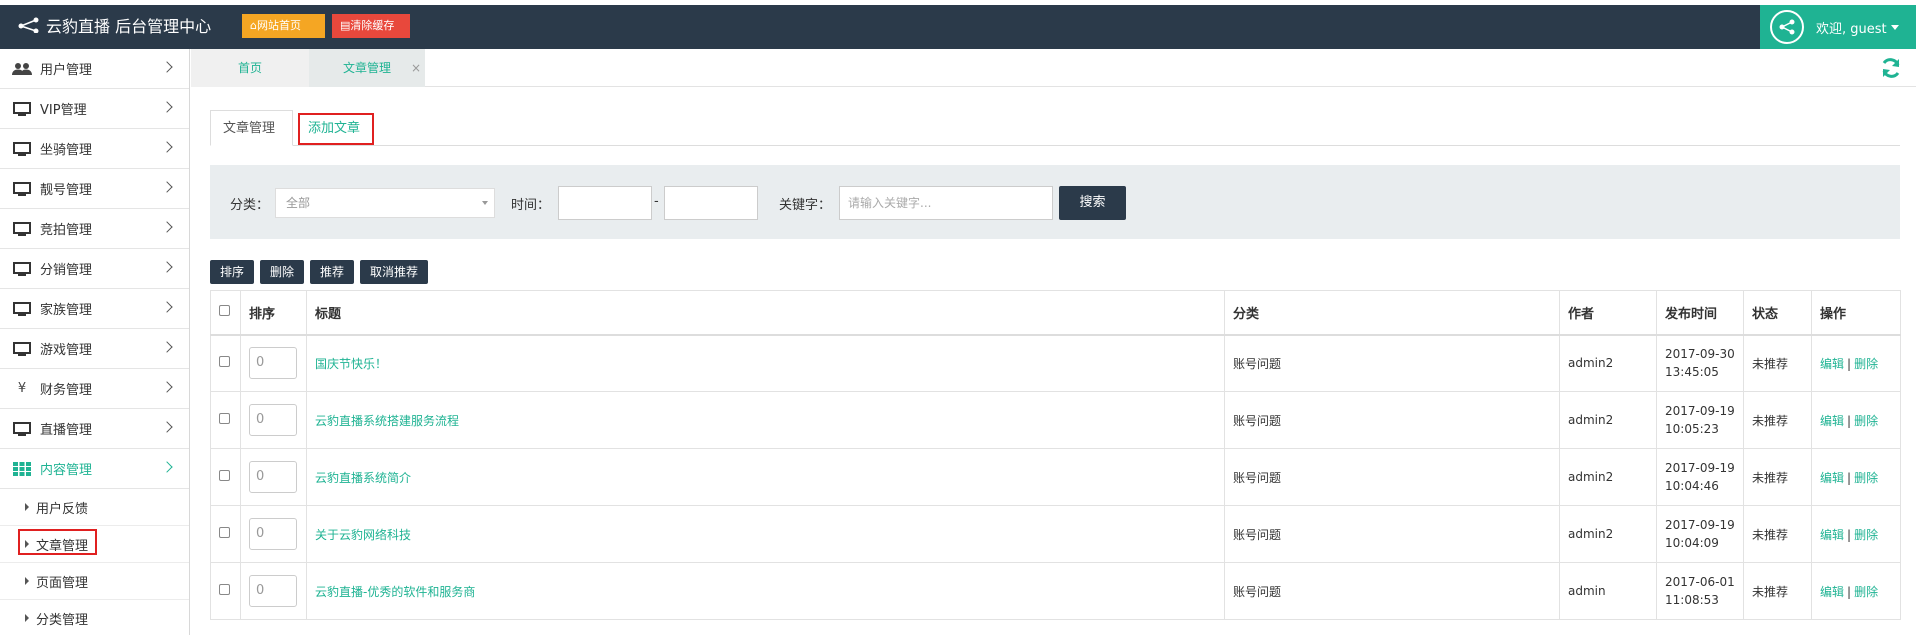 The image size is (1916, 635). Describe the element at coordinates (57, 542) in the screenshot. I see `highlight-box` at that location.